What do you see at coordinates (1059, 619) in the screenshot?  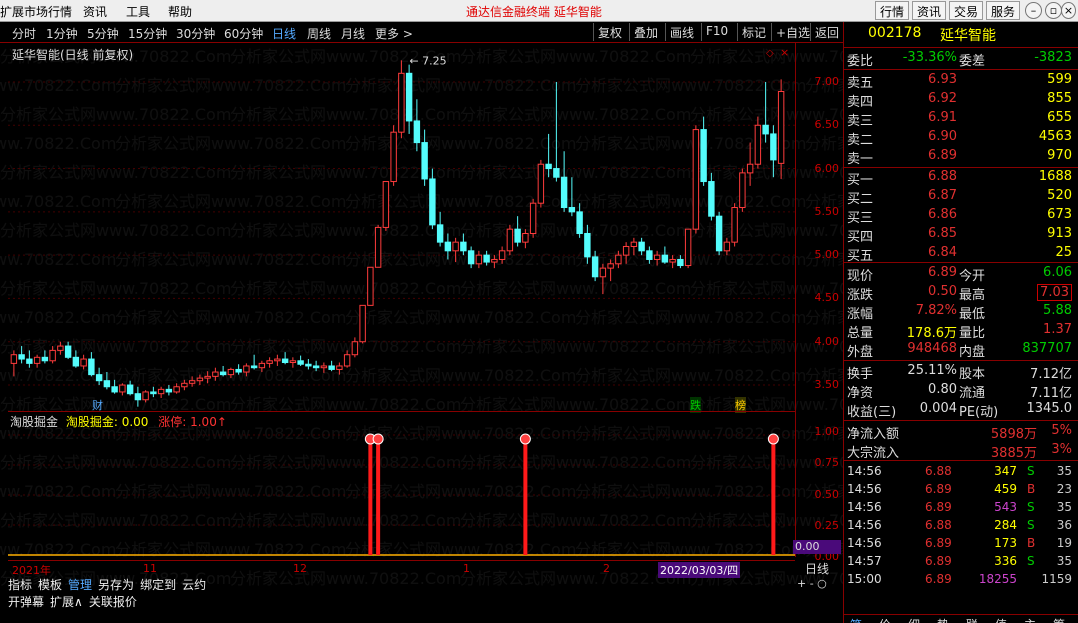 I see `panel-tab: 筹` at bounding box center [1059, 619].